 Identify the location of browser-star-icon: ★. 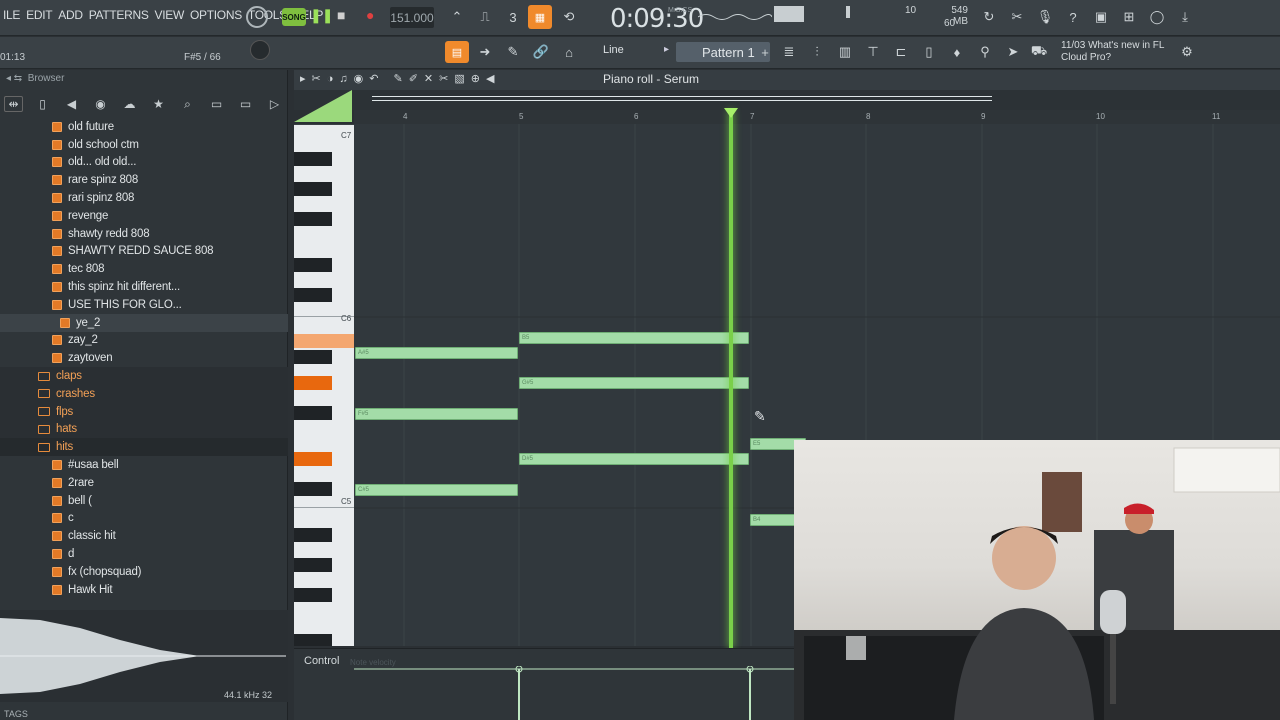
(158, 104).